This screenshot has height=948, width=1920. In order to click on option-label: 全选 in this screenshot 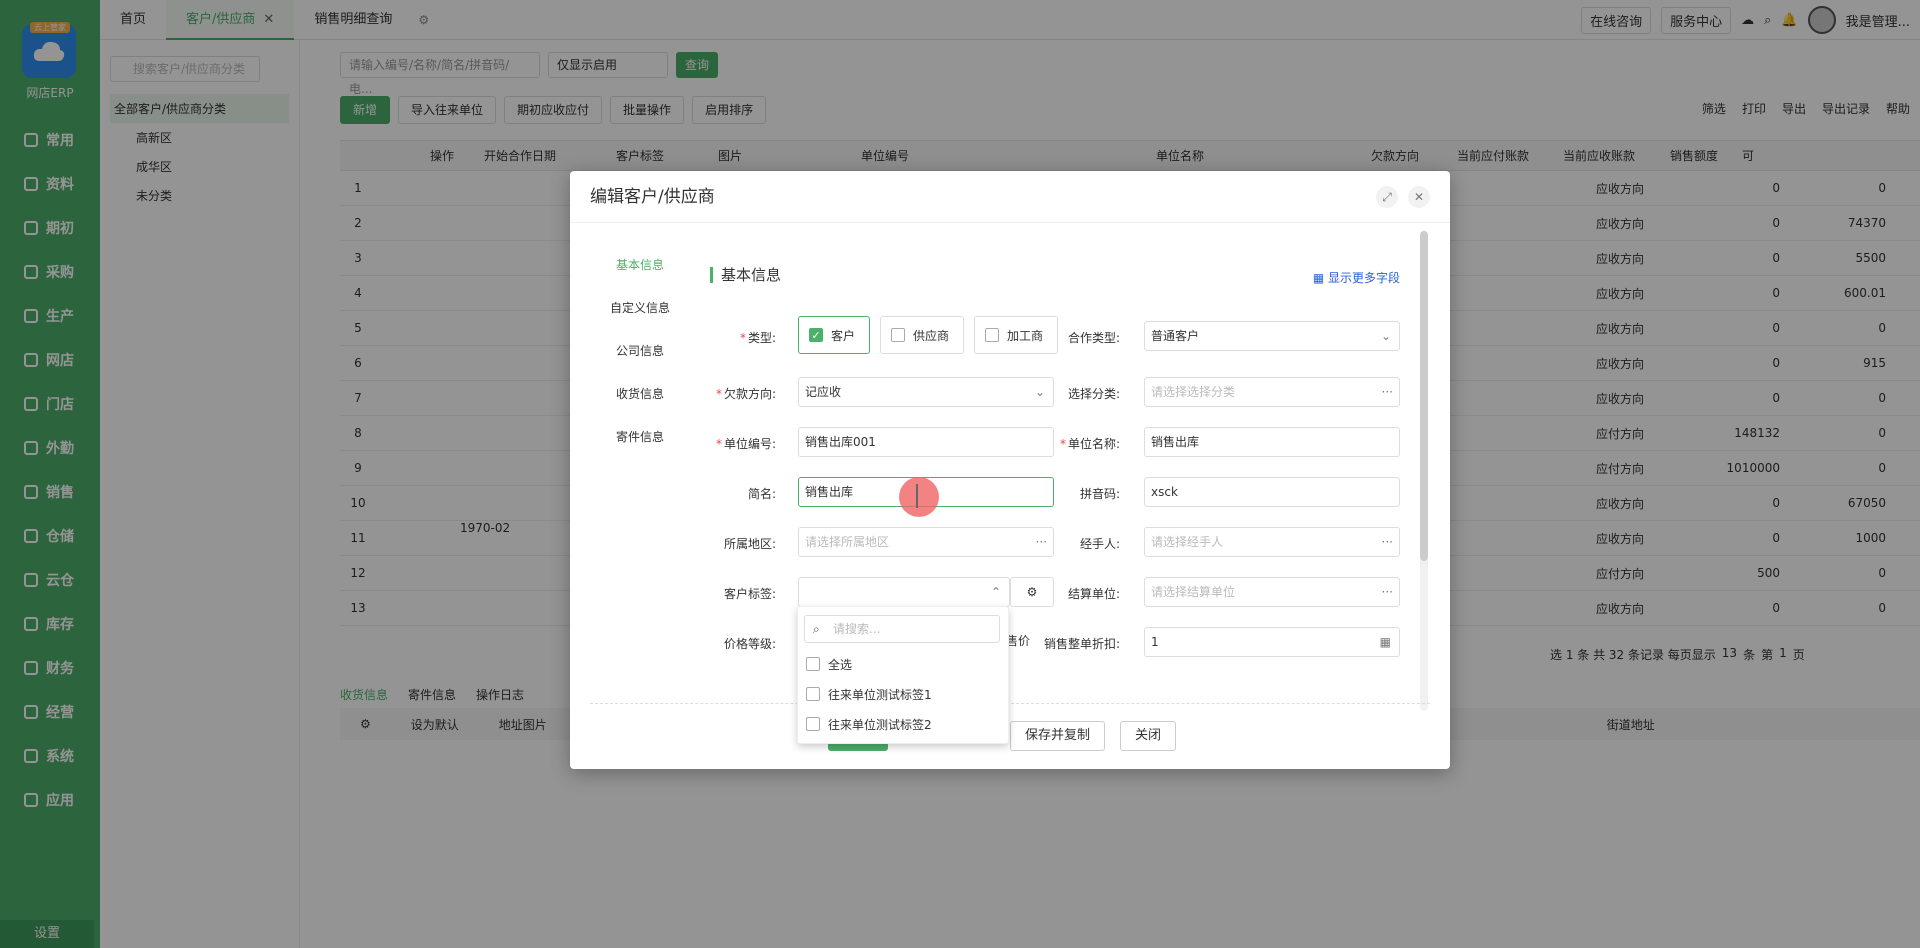, I will do `click(840, 664)`.